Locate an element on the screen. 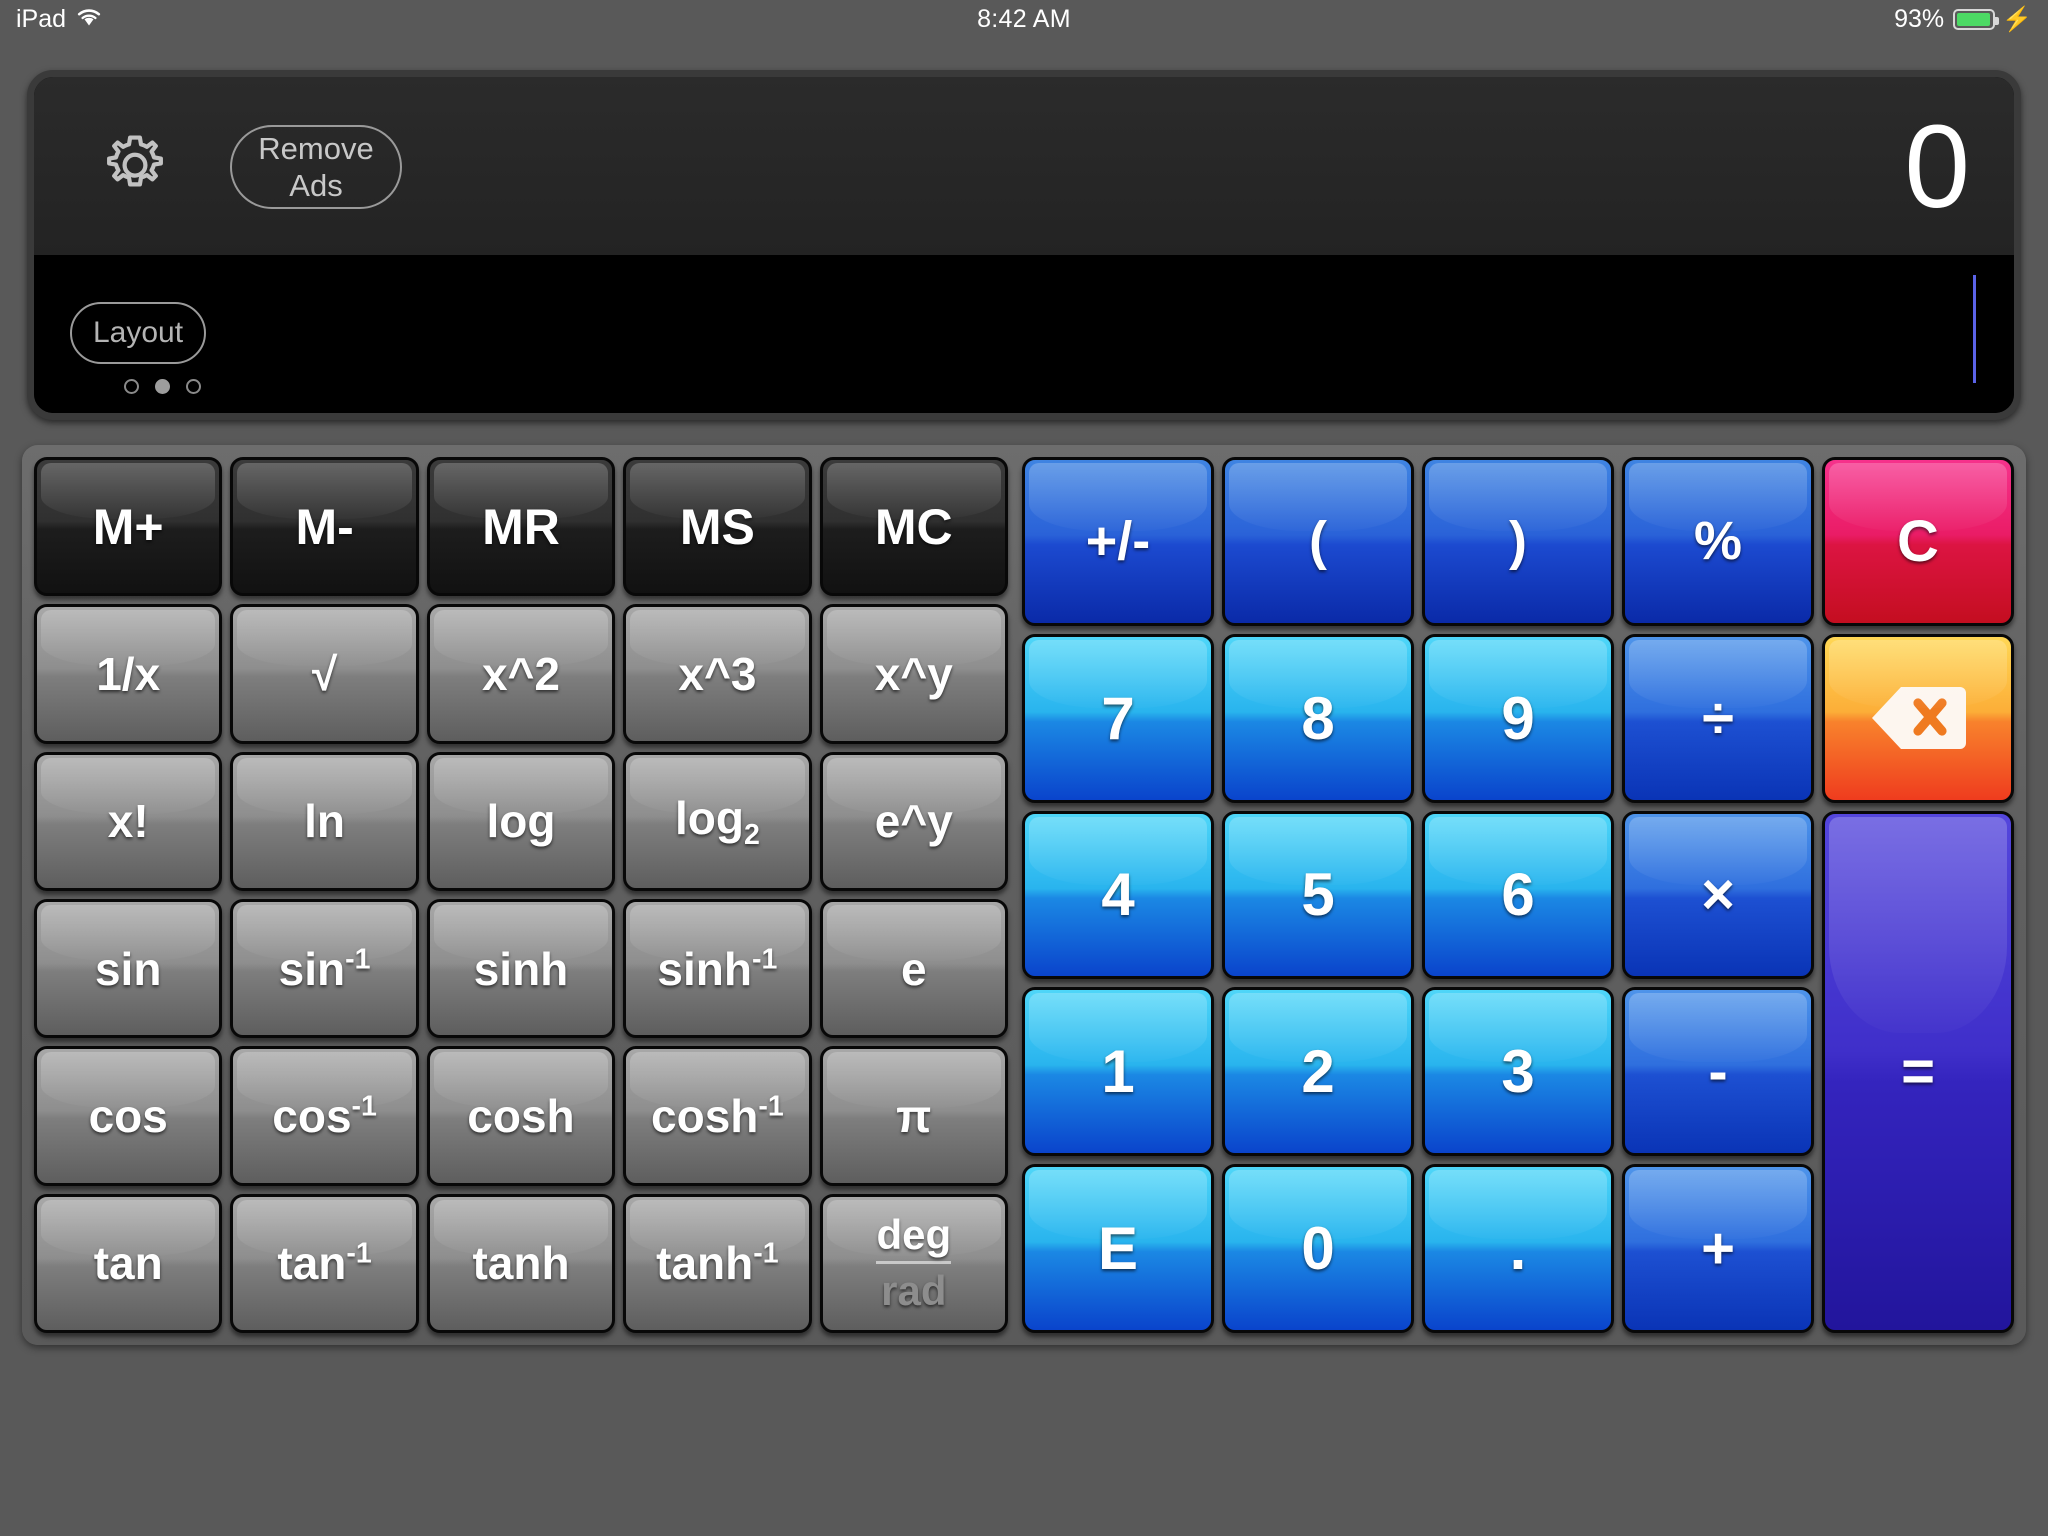 The width and height of the screenshot is (2048, 1536). digit-3-key: 3 is located at coordinates (1518, 1072).